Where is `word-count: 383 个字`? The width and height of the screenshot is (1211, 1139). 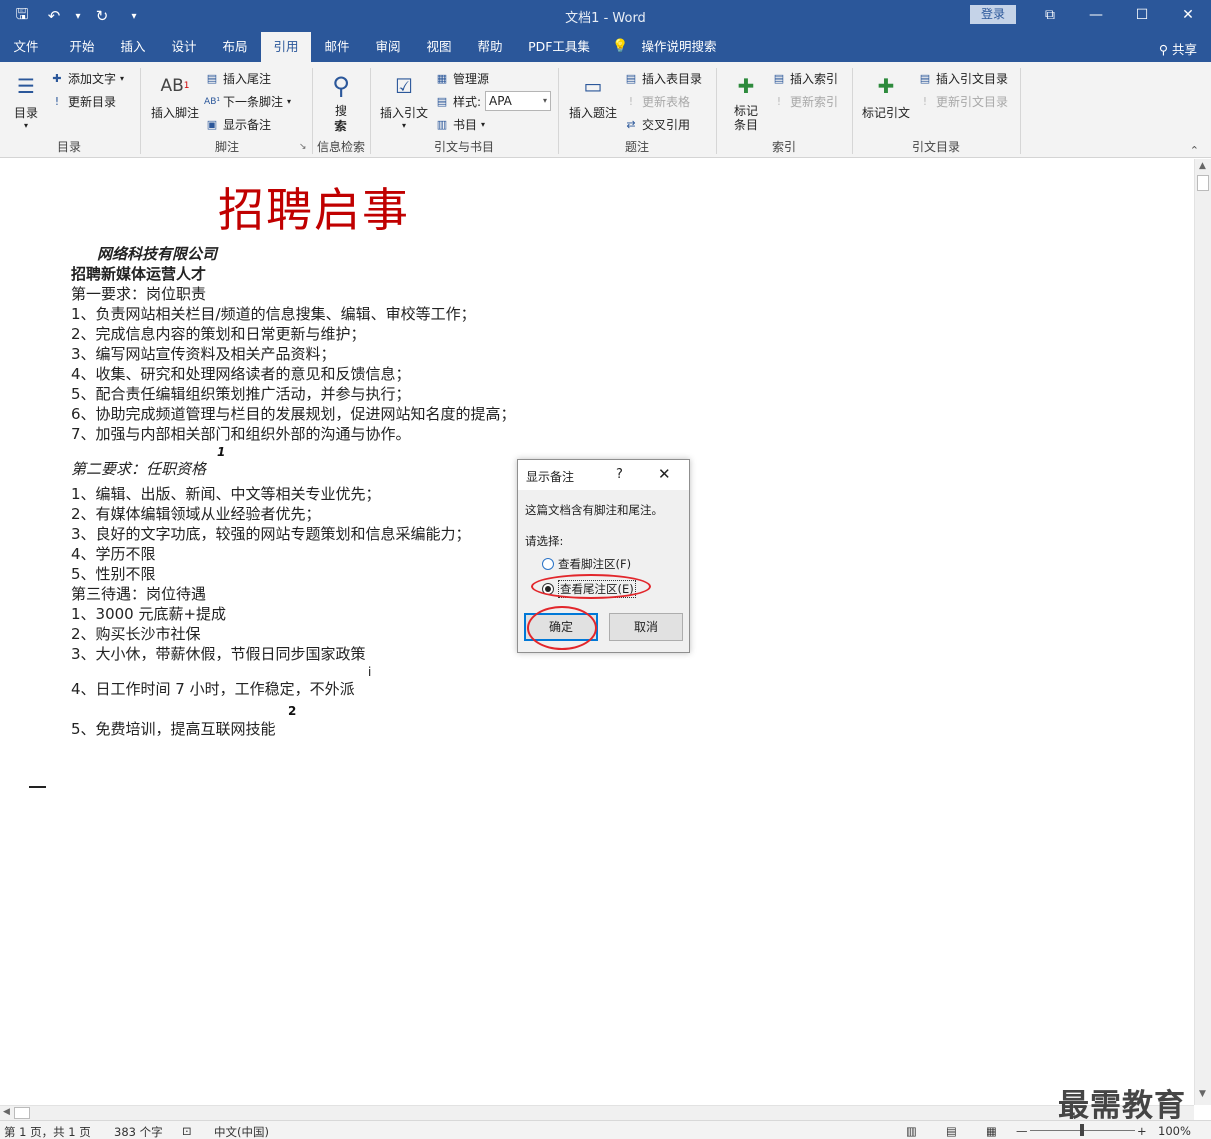
word-count: 383 个字 is located at coordinates (138, 1131).